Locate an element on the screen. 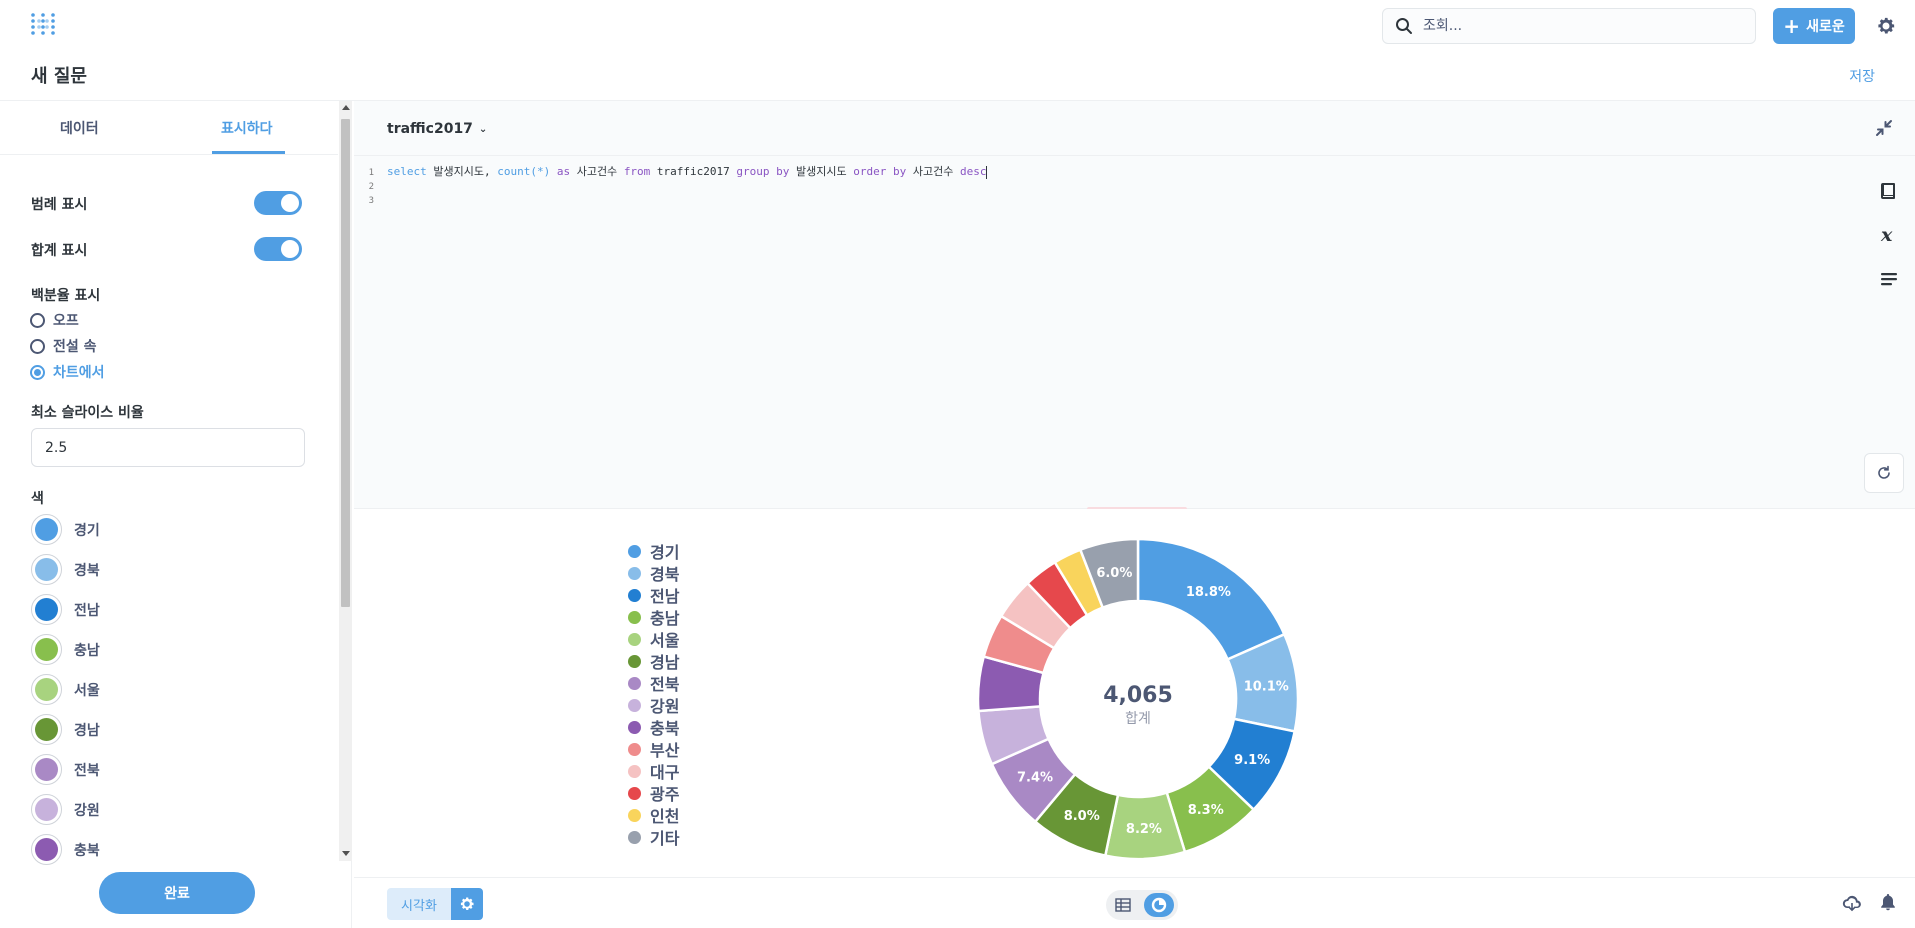  panel-scrollbar is located at coordinates (345, 481).